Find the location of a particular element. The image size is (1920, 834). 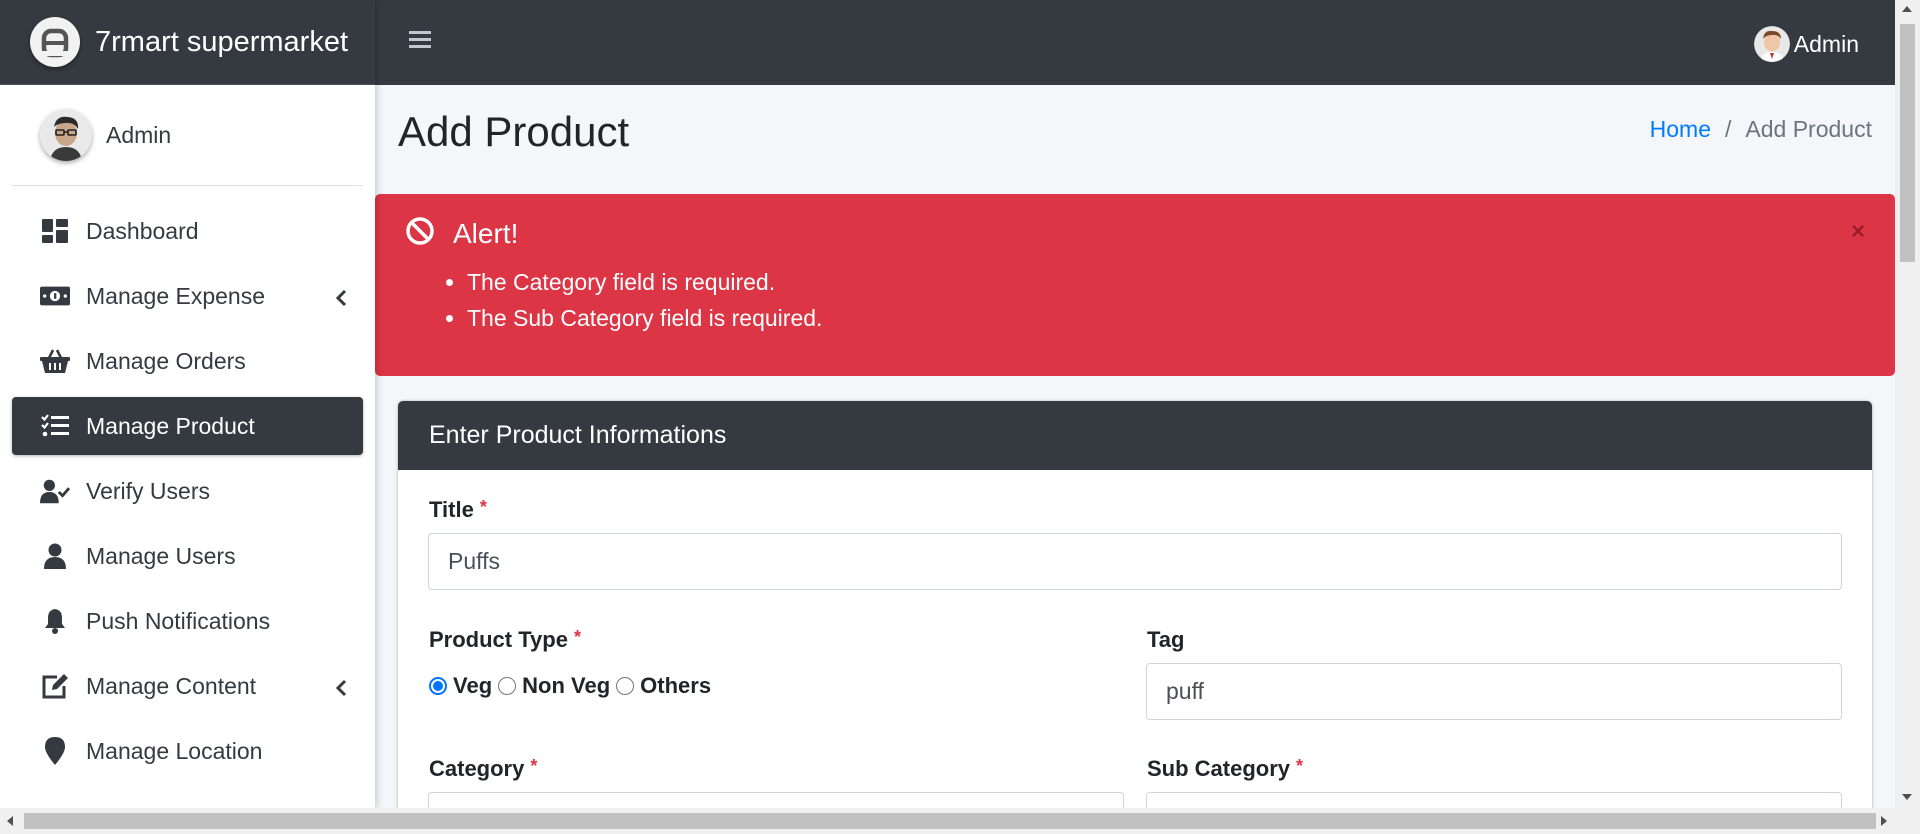

sidebar-item-manage-orders: Manage Orders is located at coordinates (187, 361).